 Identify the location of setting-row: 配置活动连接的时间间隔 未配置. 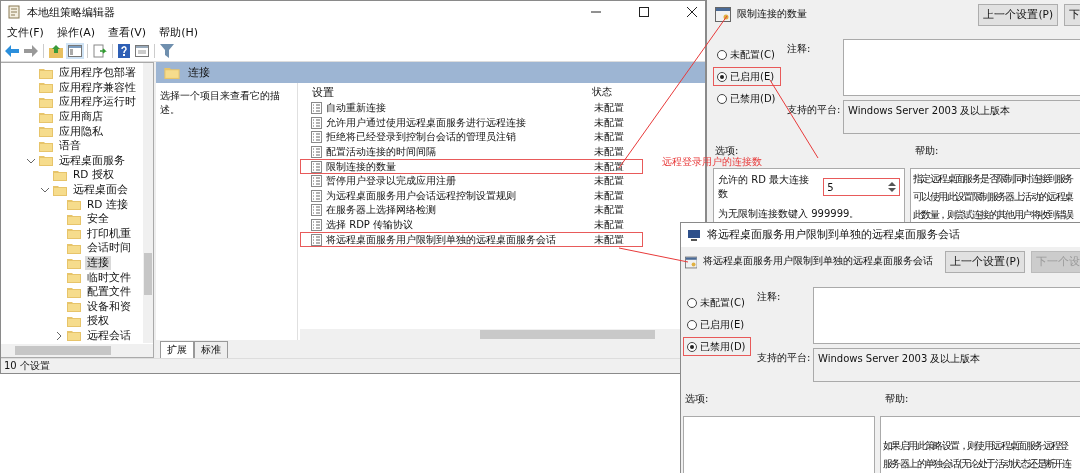
(471, 152).